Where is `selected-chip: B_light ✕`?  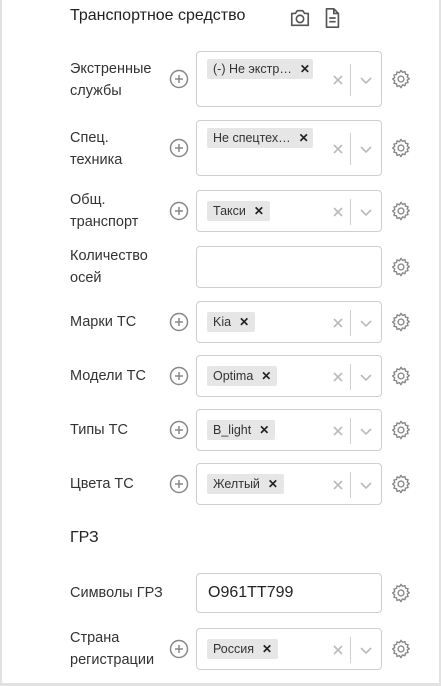 selected-chip: B_light ✕ is located at coordinates (241, 430).